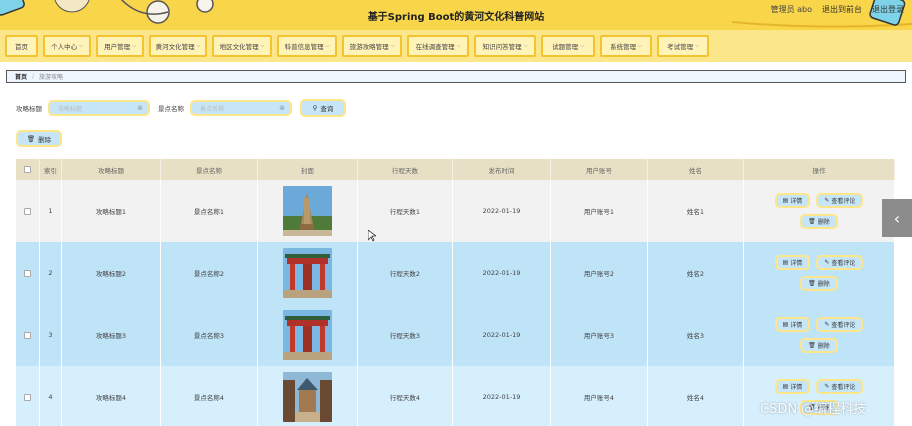 Image resolution: width=912 pixels, height=426 pixels. I want to click on nav-item-label: 个人中心, so click(64, 47).